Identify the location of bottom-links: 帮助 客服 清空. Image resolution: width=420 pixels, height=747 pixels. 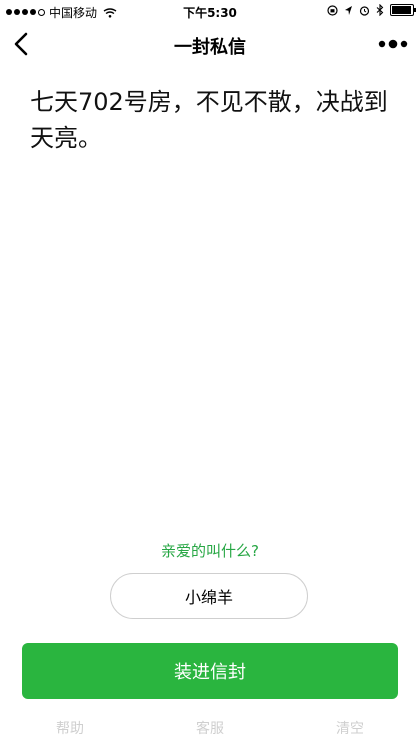
(210, 729).